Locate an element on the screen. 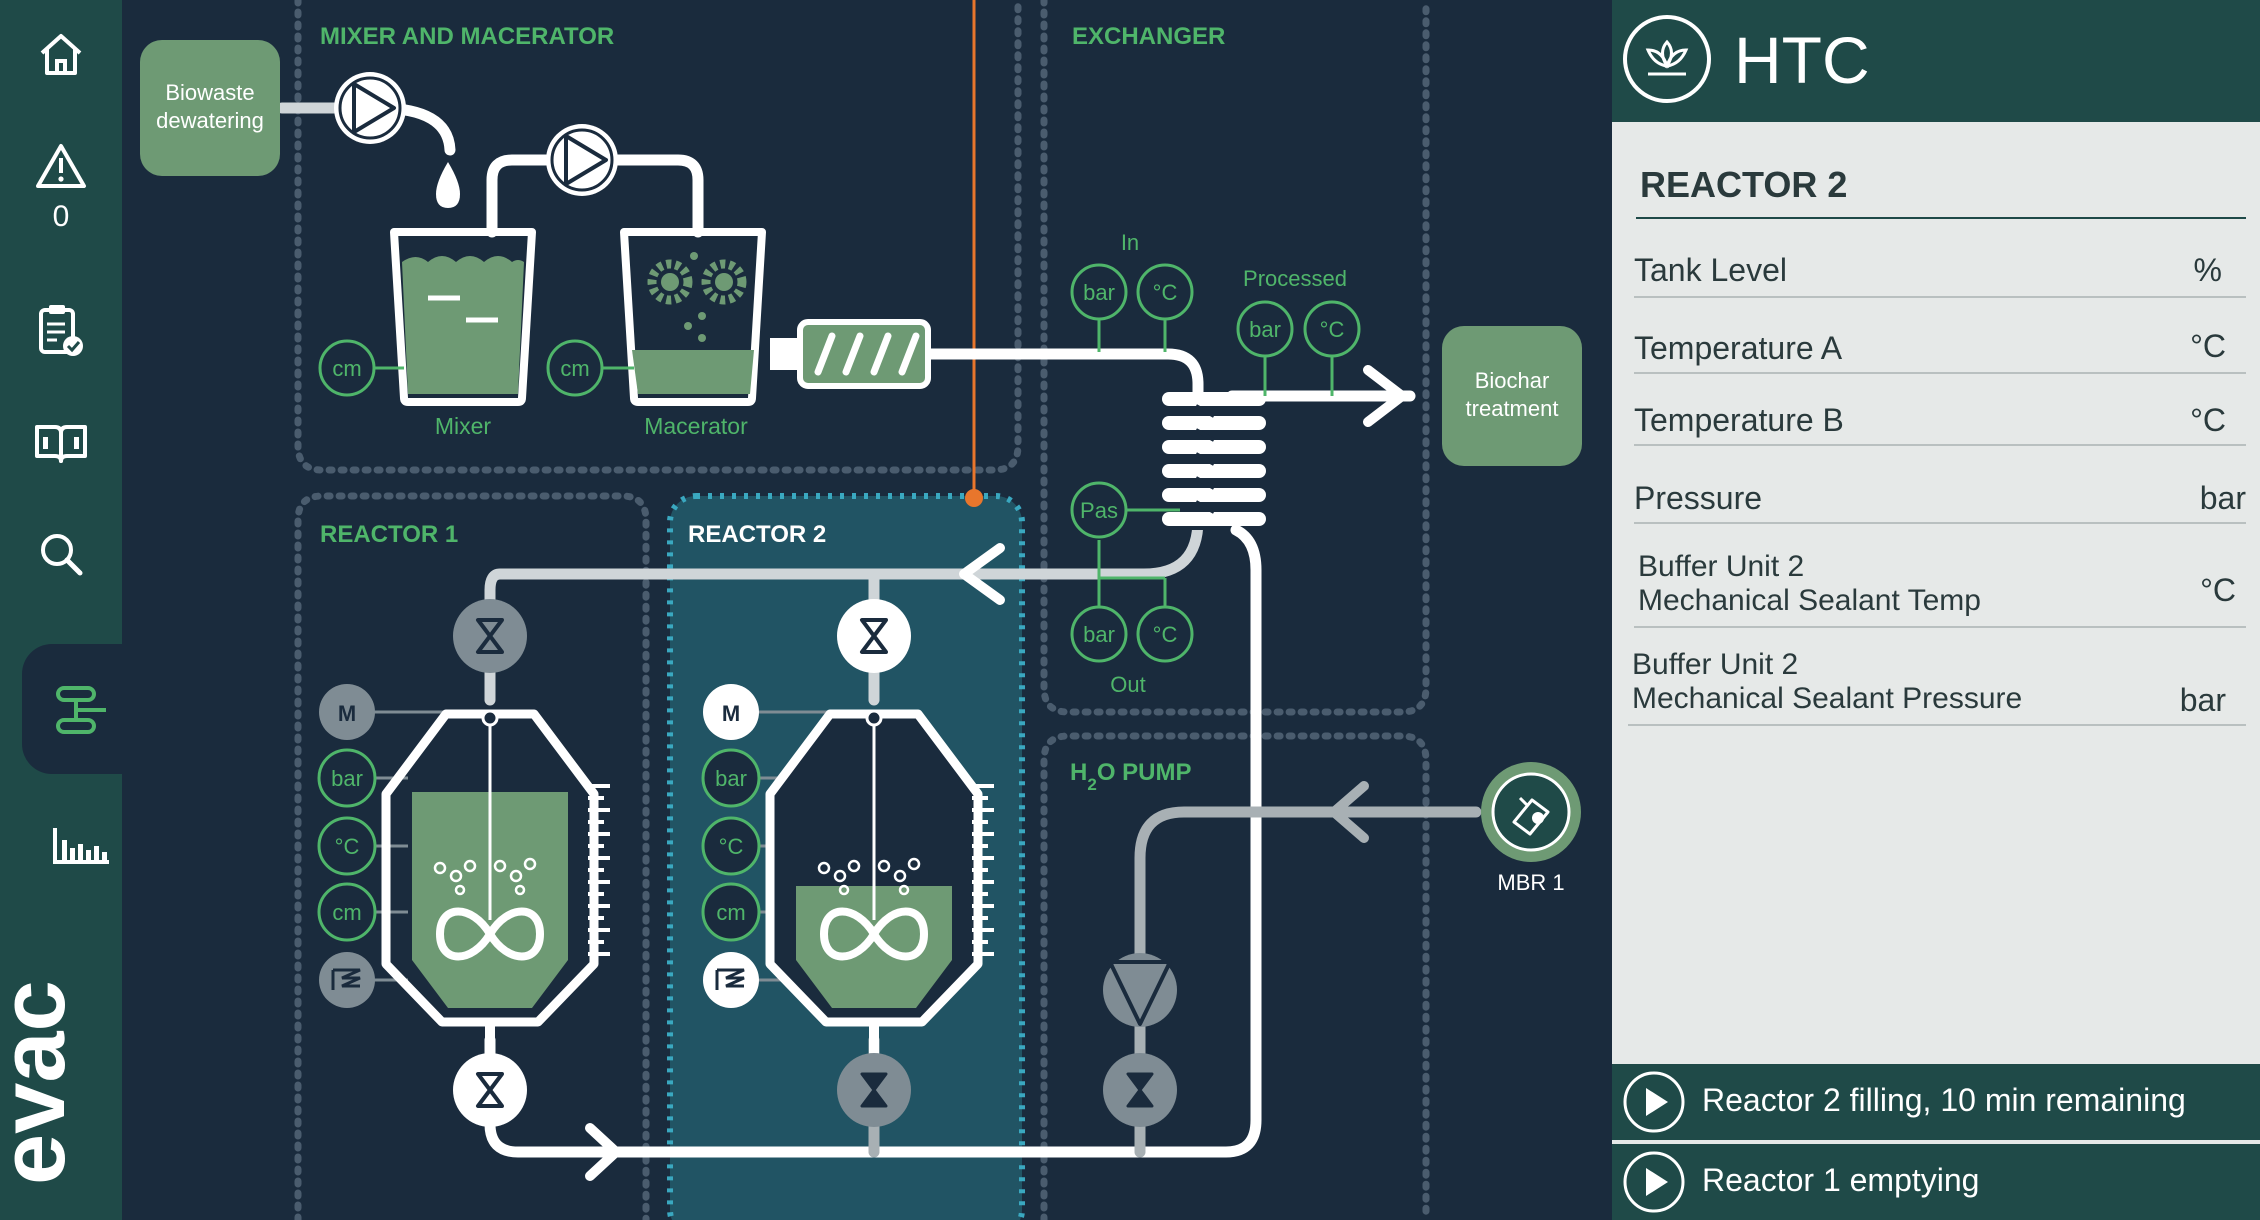 Image resolution: width=2260 pixels, height=1220 pixels. reactor2-inlet-valve is located at coordinates (874, 636).